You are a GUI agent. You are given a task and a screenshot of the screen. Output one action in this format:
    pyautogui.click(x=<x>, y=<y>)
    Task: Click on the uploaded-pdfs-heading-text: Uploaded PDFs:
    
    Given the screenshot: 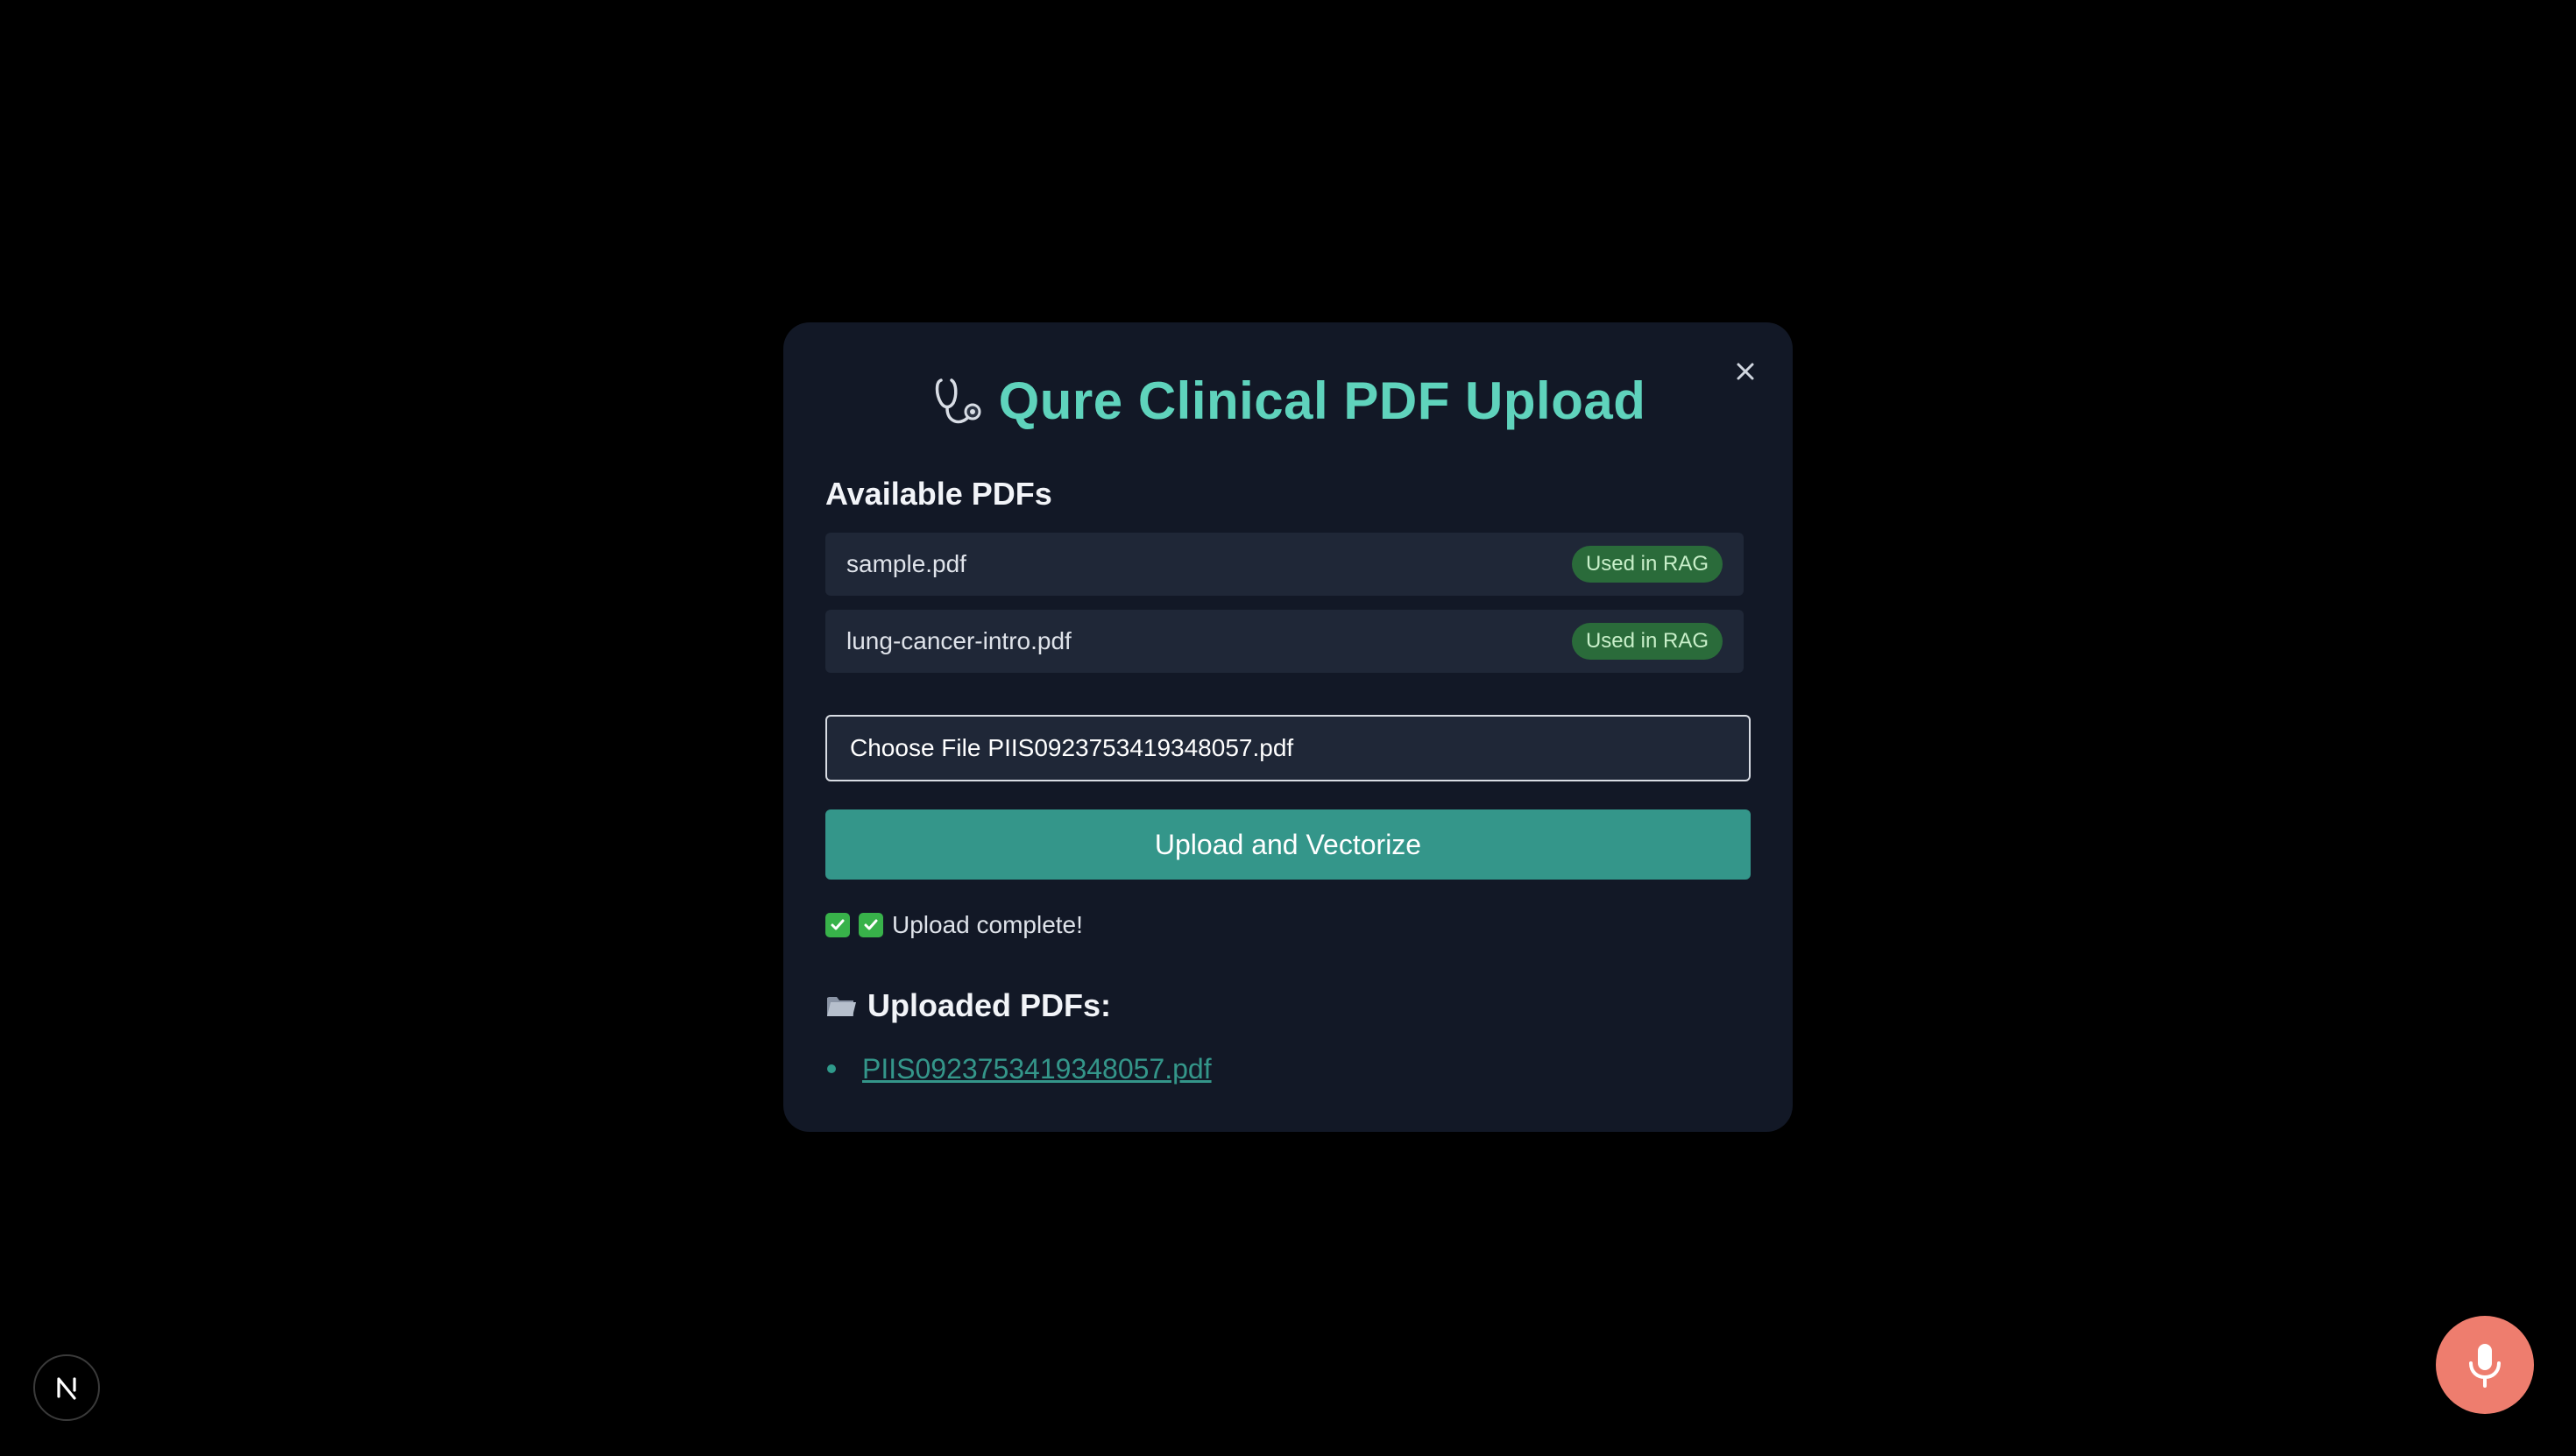 What is the action you would take?
    pyautogui.click(x=989, y=1005)
    